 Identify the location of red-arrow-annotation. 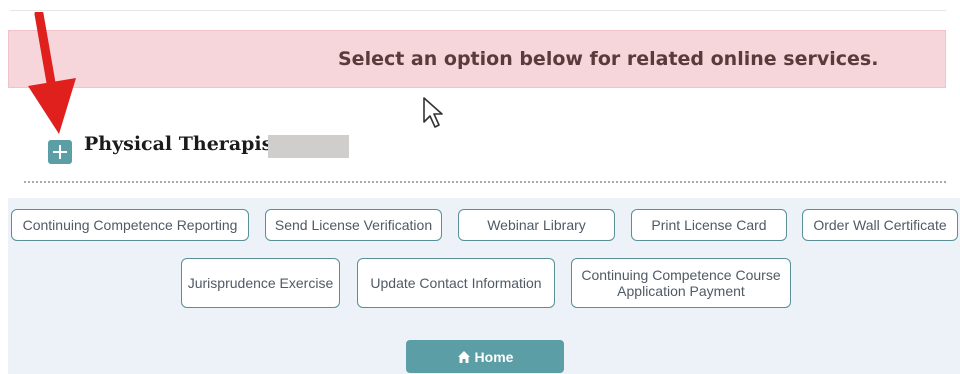
(52, 73).